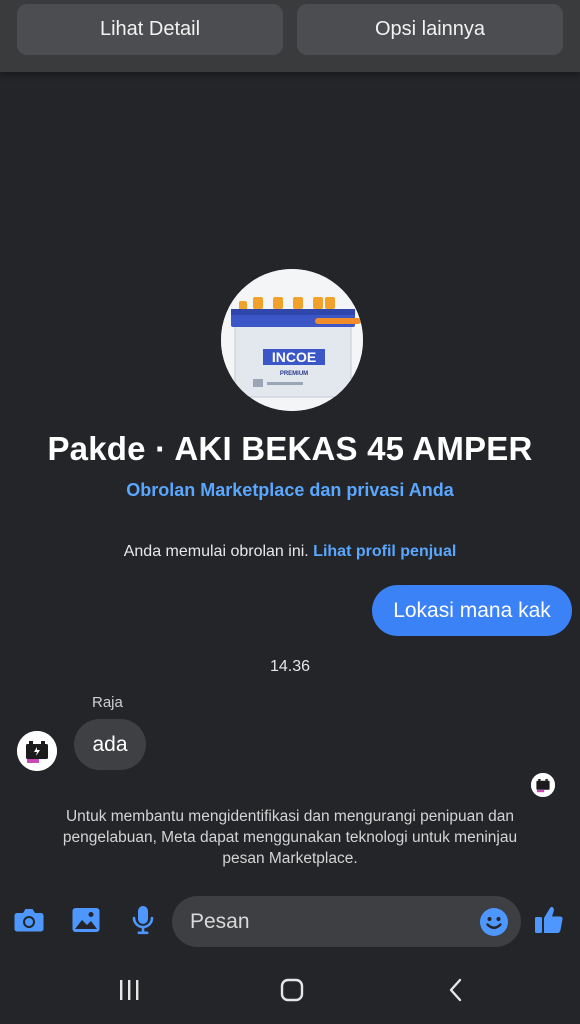 This screenshot has height=1024, width=580. I want to click on battery-sub-text: PREMIUM, so click(294, 374).